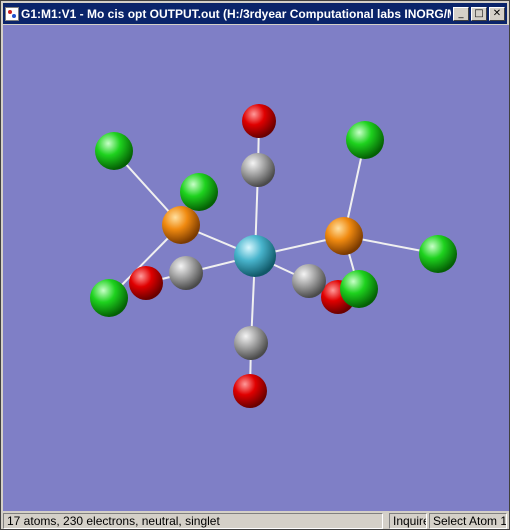  I want to click on atom-oxygen-left, so click(146, 283).